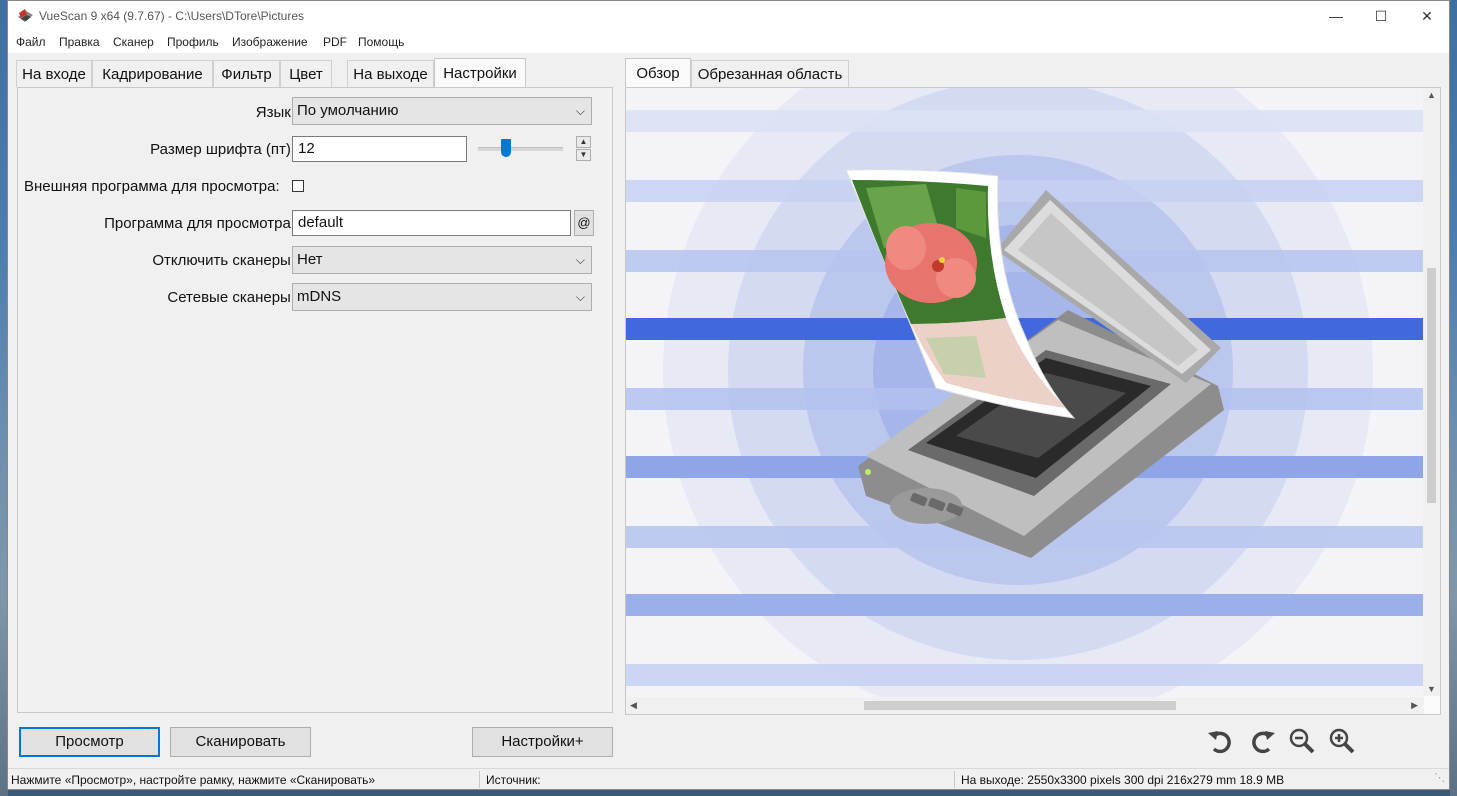 The height and width of the screenshot is (796, 1457). Describe the element at coordinates (246, 73) in the screenshot. I see `tab-filter: Фильтр` at that location.